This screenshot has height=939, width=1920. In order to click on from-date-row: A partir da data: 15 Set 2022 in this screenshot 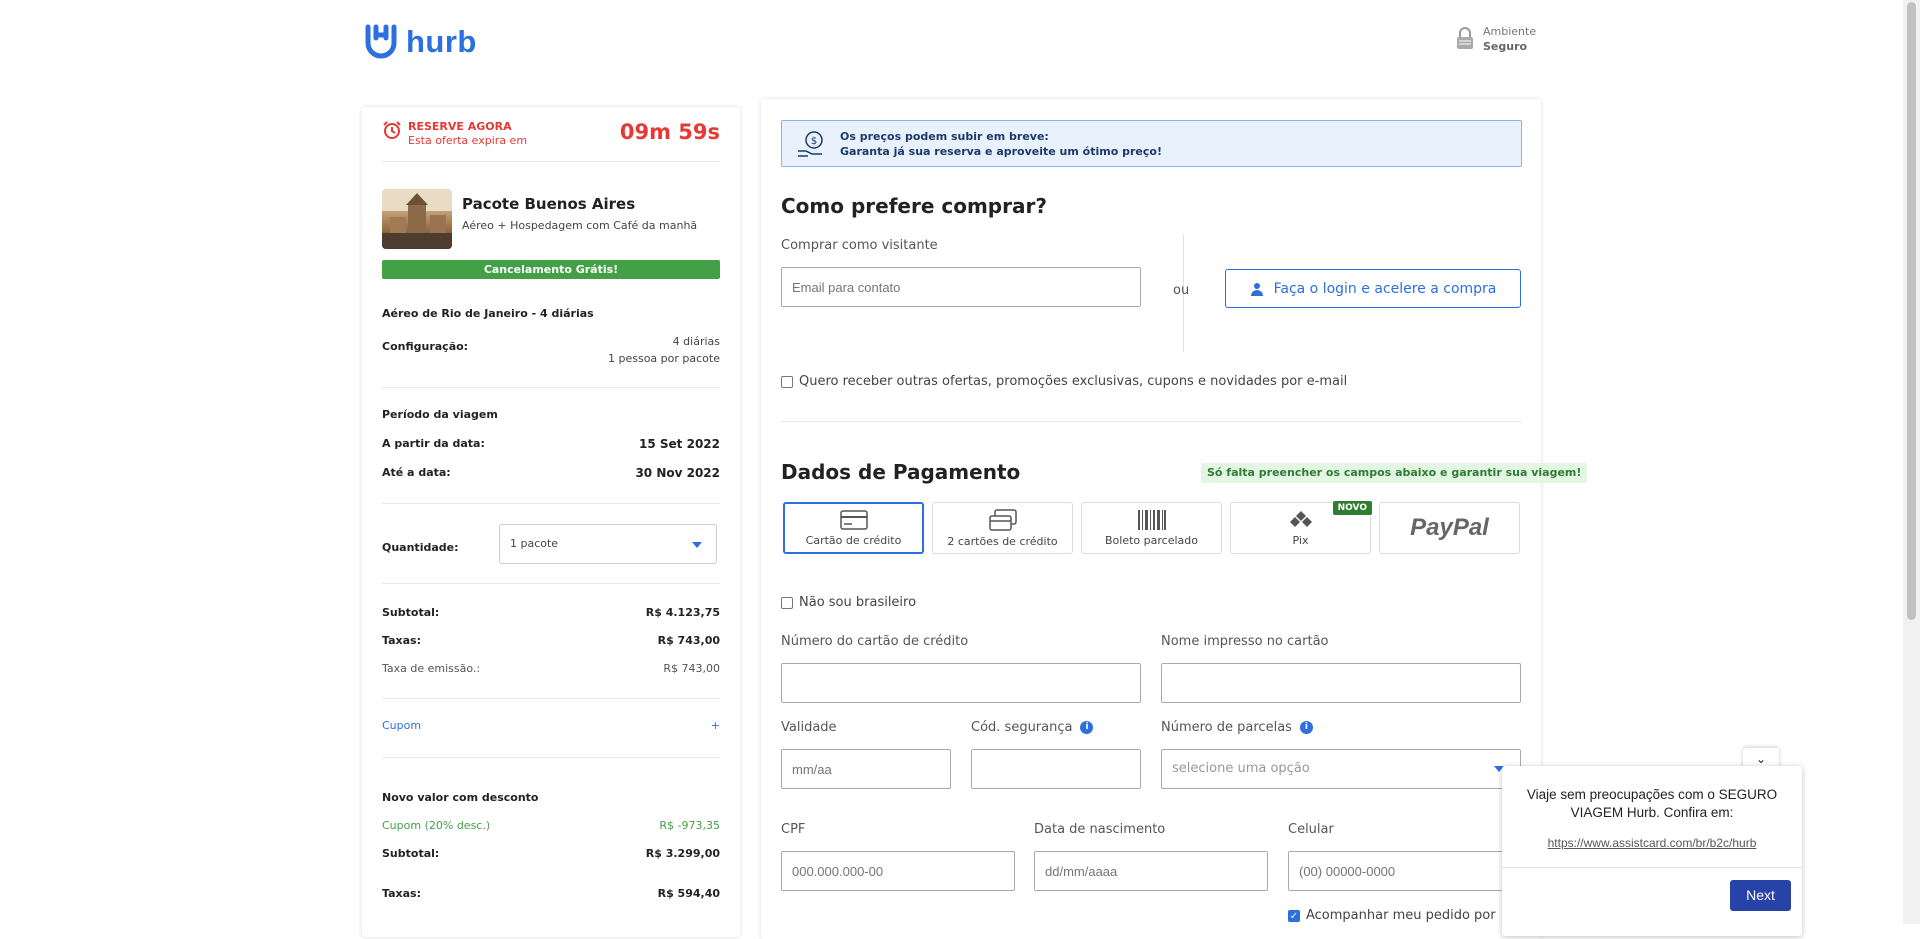, I will do `click(551, 444)`.